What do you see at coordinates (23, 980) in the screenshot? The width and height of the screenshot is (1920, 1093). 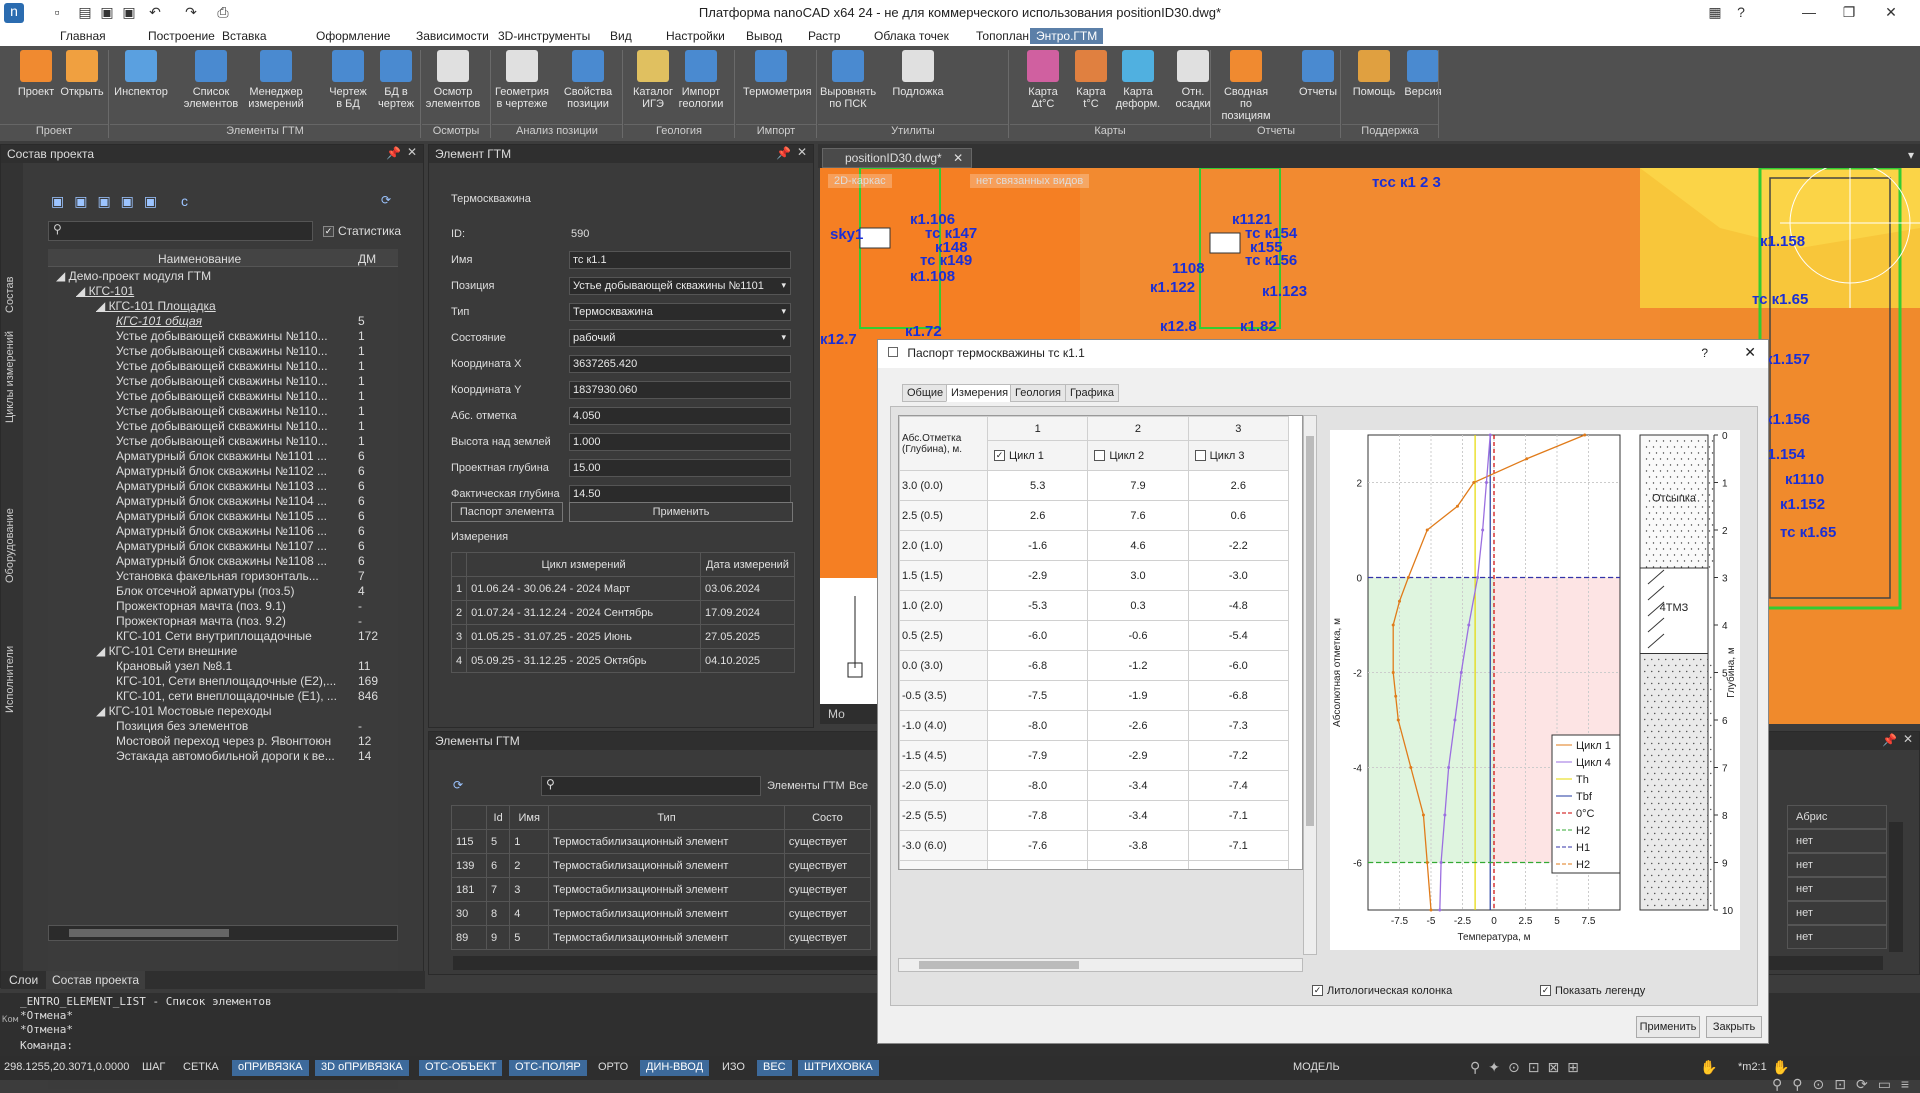 I see `tab-layers: Слои` at bounding box center [23, 980].